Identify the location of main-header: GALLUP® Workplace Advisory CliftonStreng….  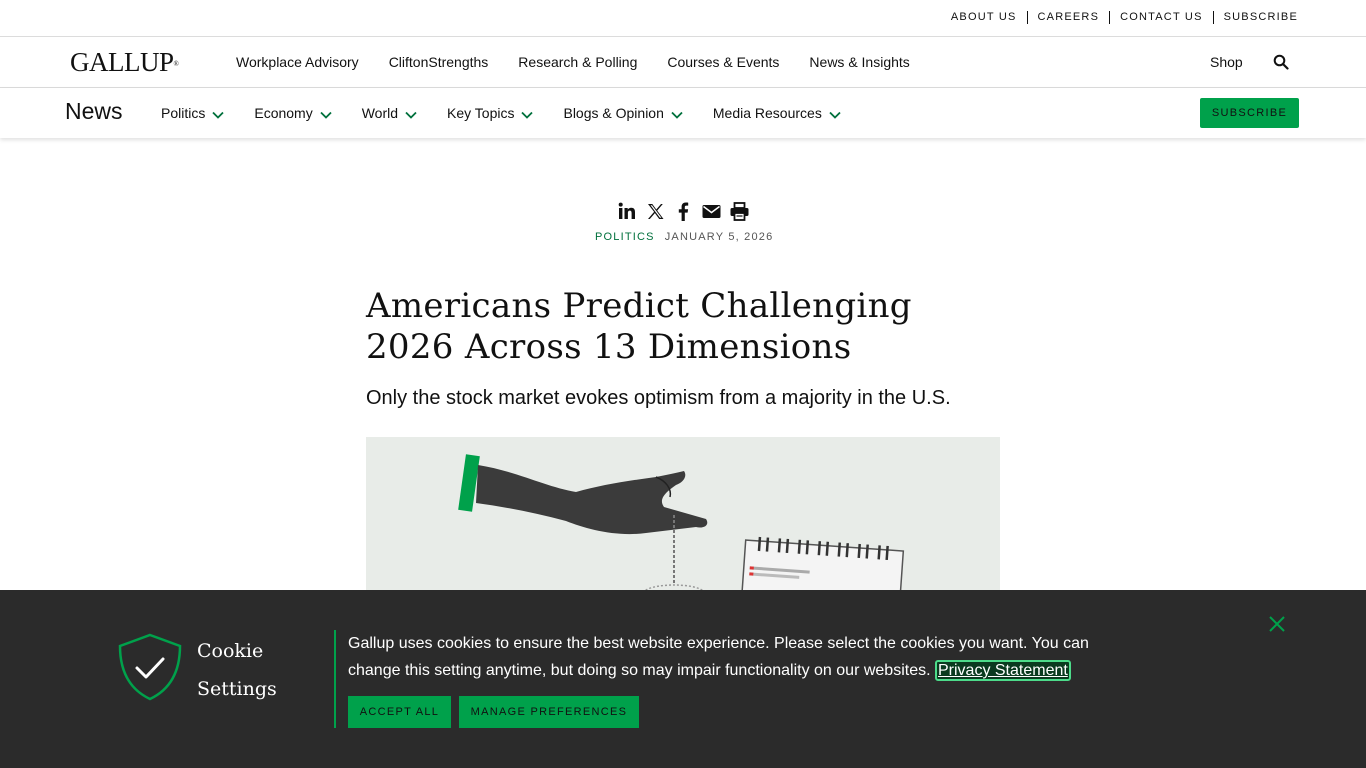
(683, 62).